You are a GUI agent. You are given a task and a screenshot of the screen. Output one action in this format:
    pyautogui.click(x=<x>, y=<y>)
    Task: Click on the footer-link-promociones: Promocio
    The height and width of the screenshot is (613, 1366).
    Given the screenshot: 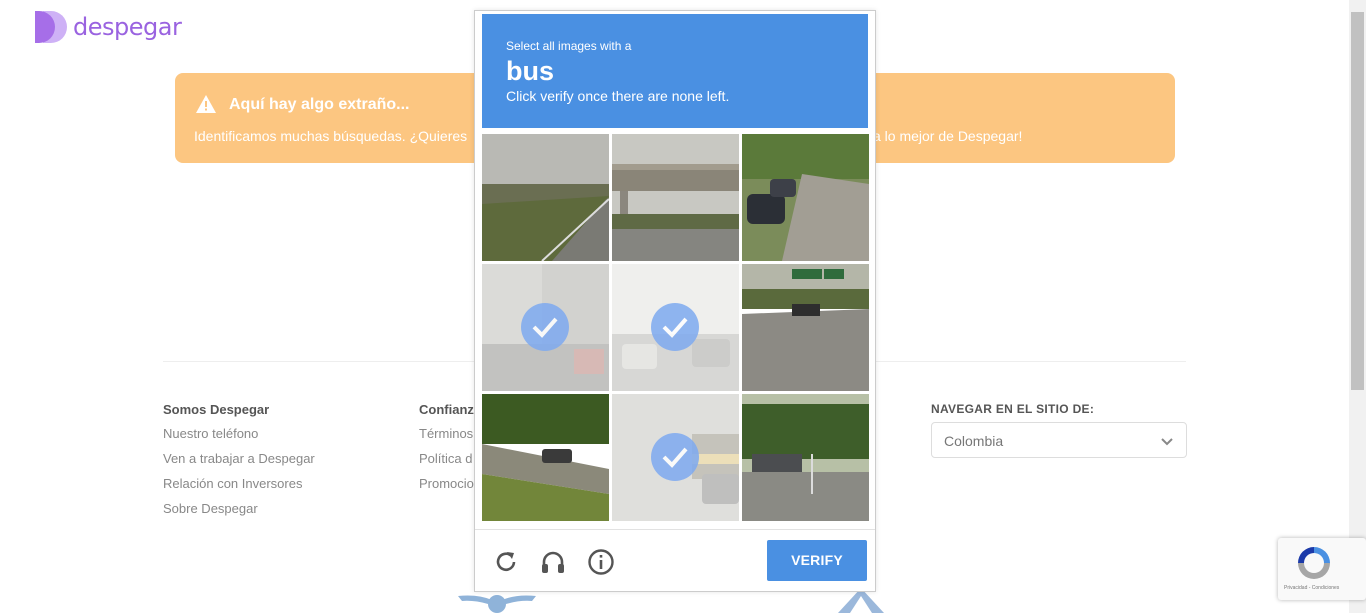 What is the action you would take?
    pyautogui.click(x=446, y=484)
    